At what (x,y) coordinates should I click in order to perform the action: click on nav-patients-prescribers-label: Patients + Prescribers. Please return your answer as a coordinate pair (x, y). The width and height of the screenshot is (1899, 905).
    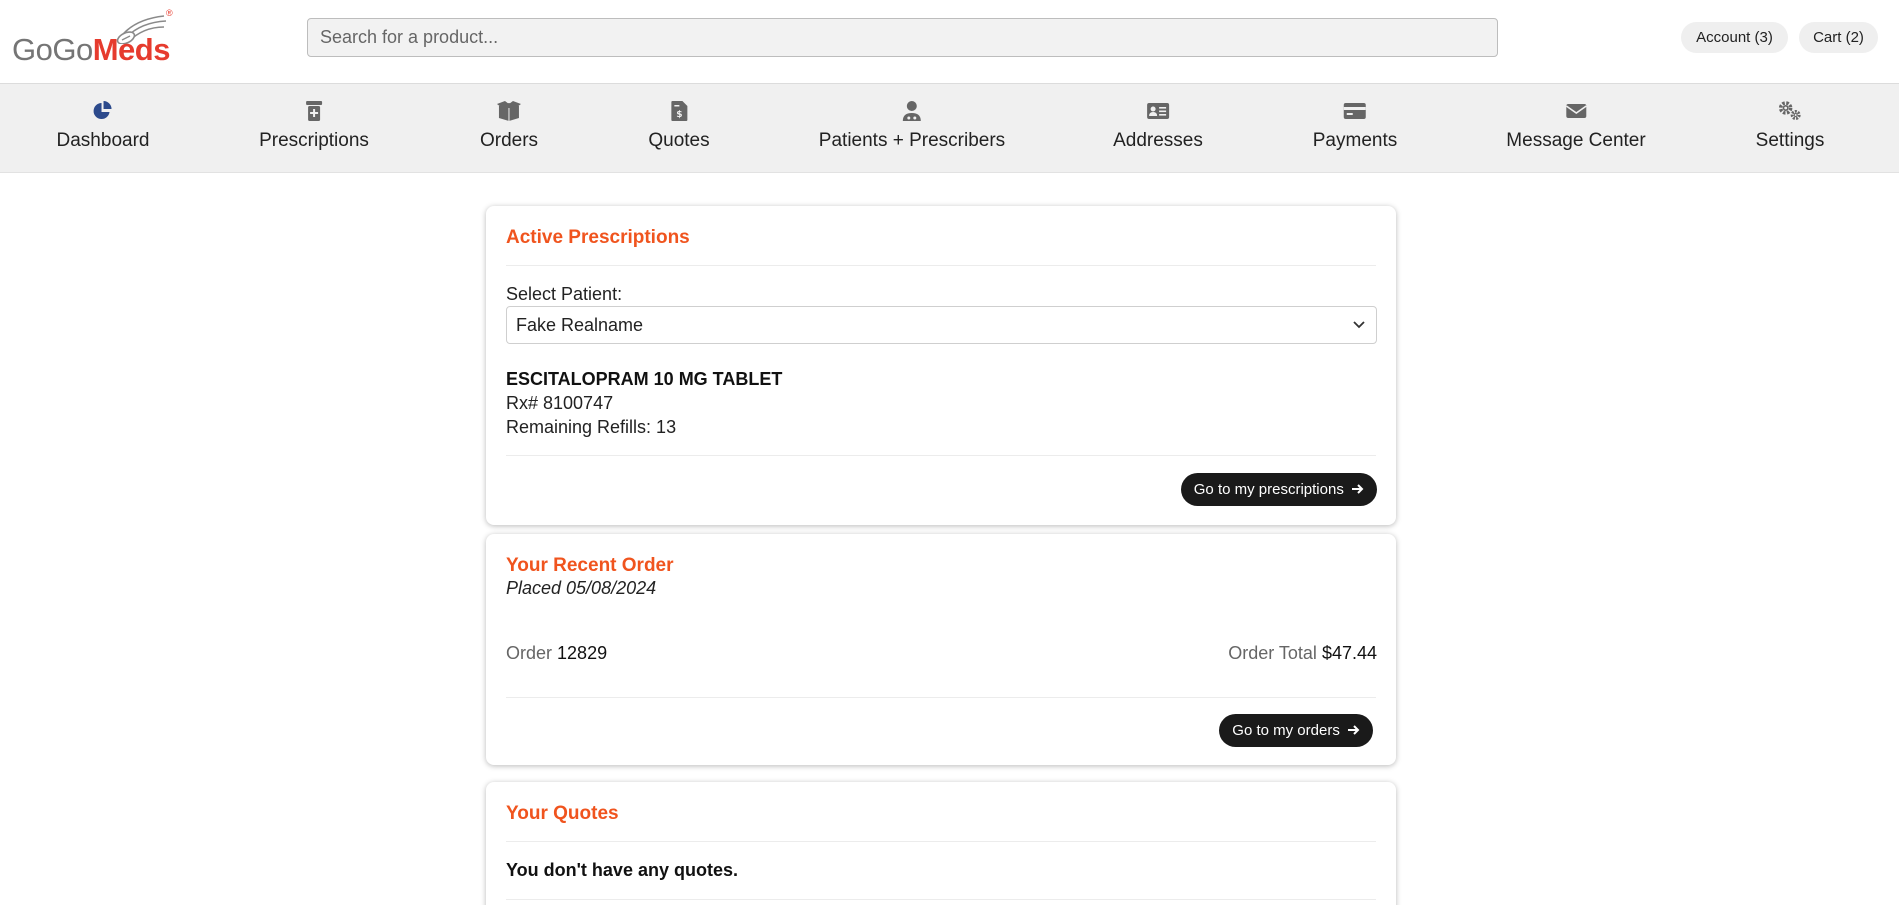
    Looking at the image, I should click on (912, 140).